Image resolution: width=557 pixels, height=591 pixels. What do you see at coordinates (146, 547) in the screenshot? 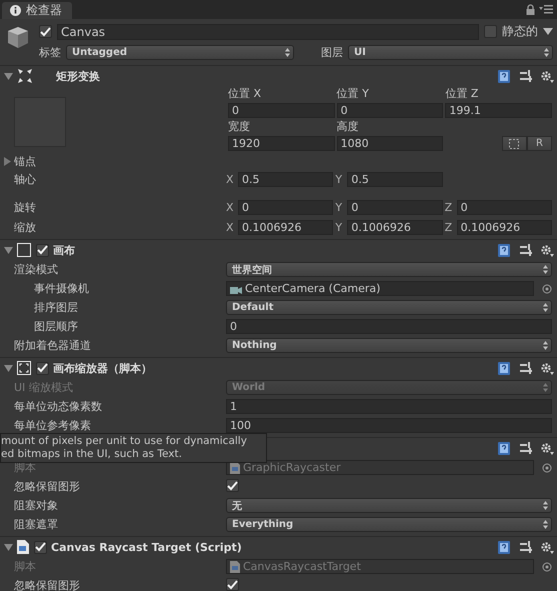
I see `component-title: Canvas Raycast Target (Script)` at bounding box center [146, 547].